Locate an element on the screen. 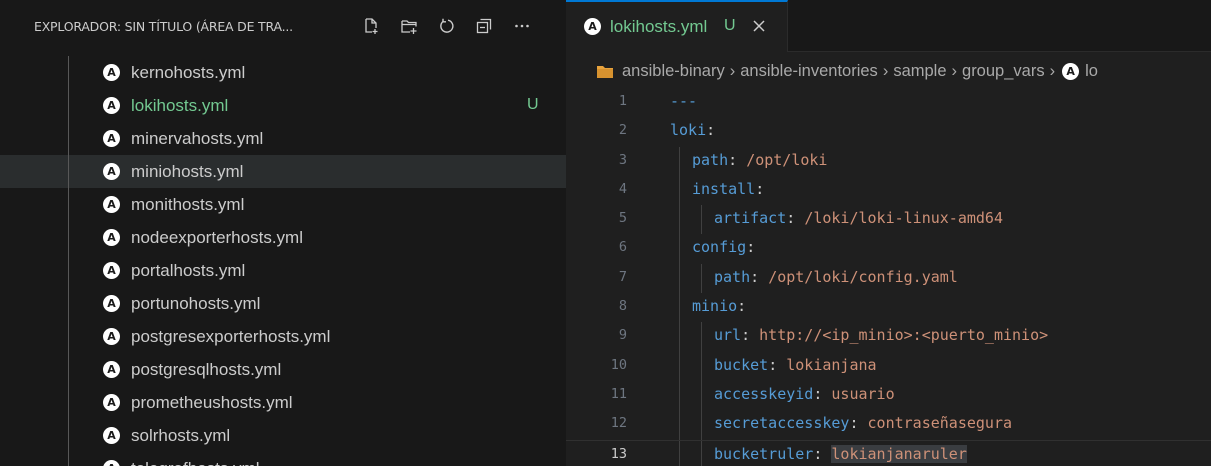  line-number: 11 is located at coordinates (618, 393).